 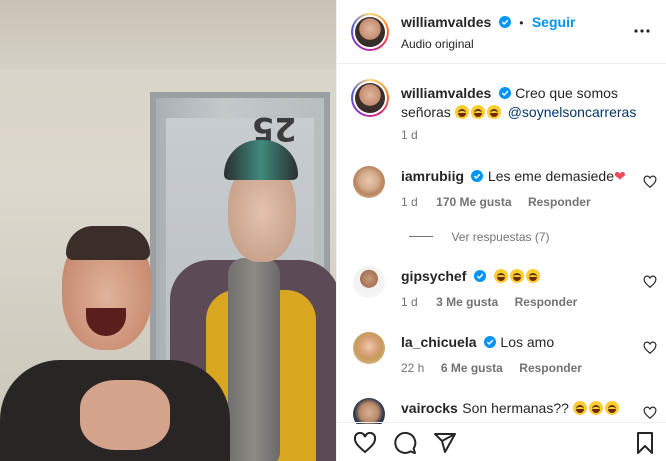 I want to click on comment-text: Los amo, so click(x=527, y=342).